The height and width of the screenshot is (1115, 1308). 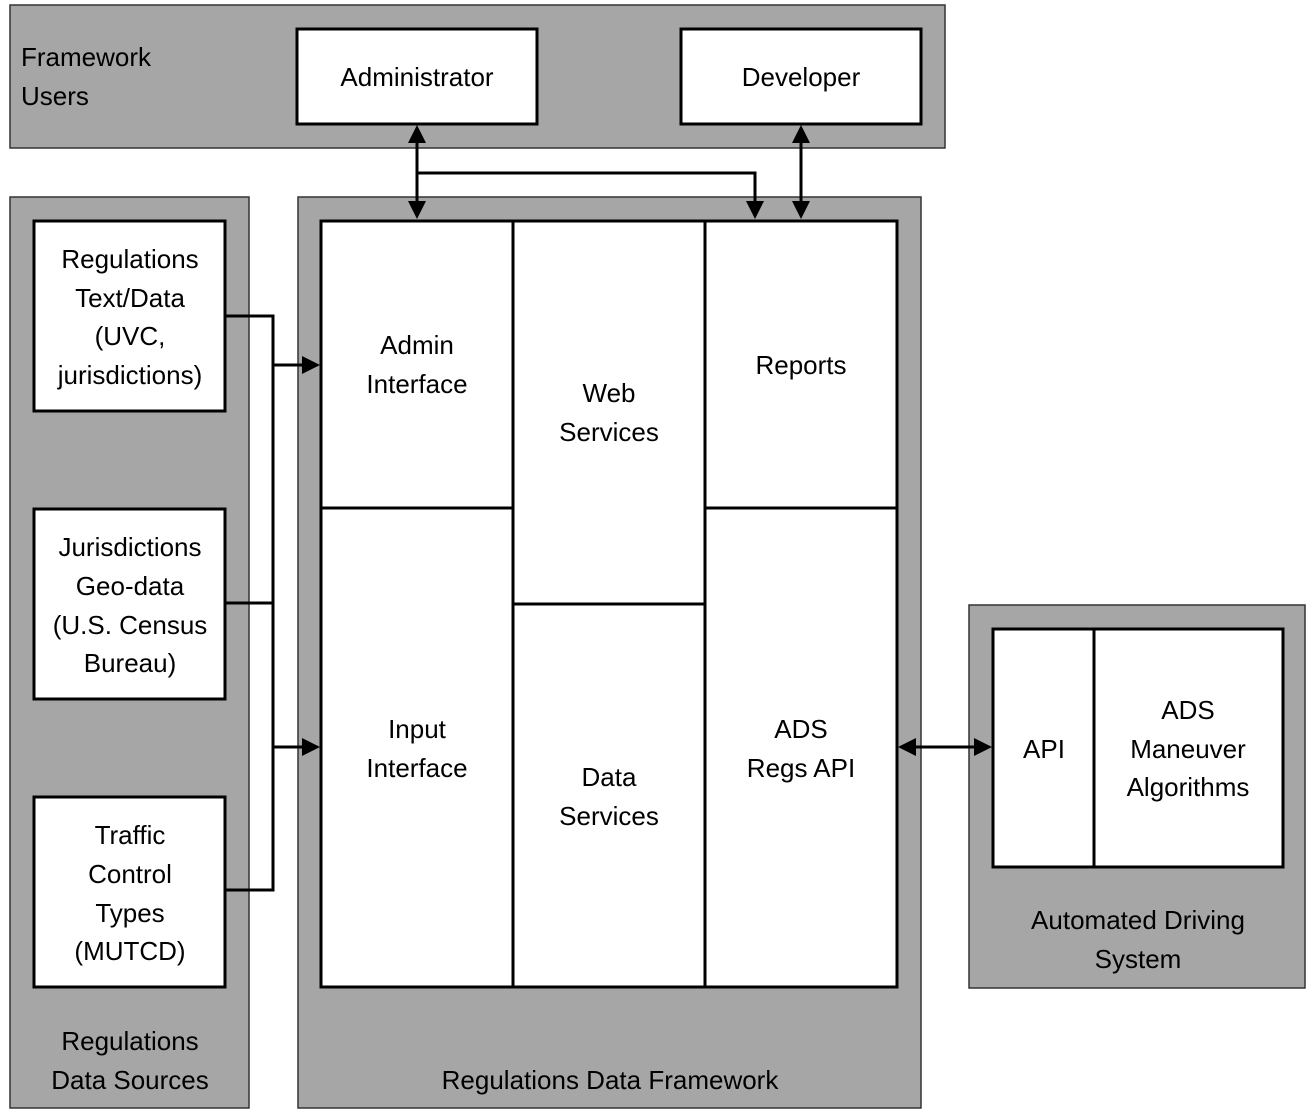 I want to click on source-line: Regulations, so click(x=129, y=259).